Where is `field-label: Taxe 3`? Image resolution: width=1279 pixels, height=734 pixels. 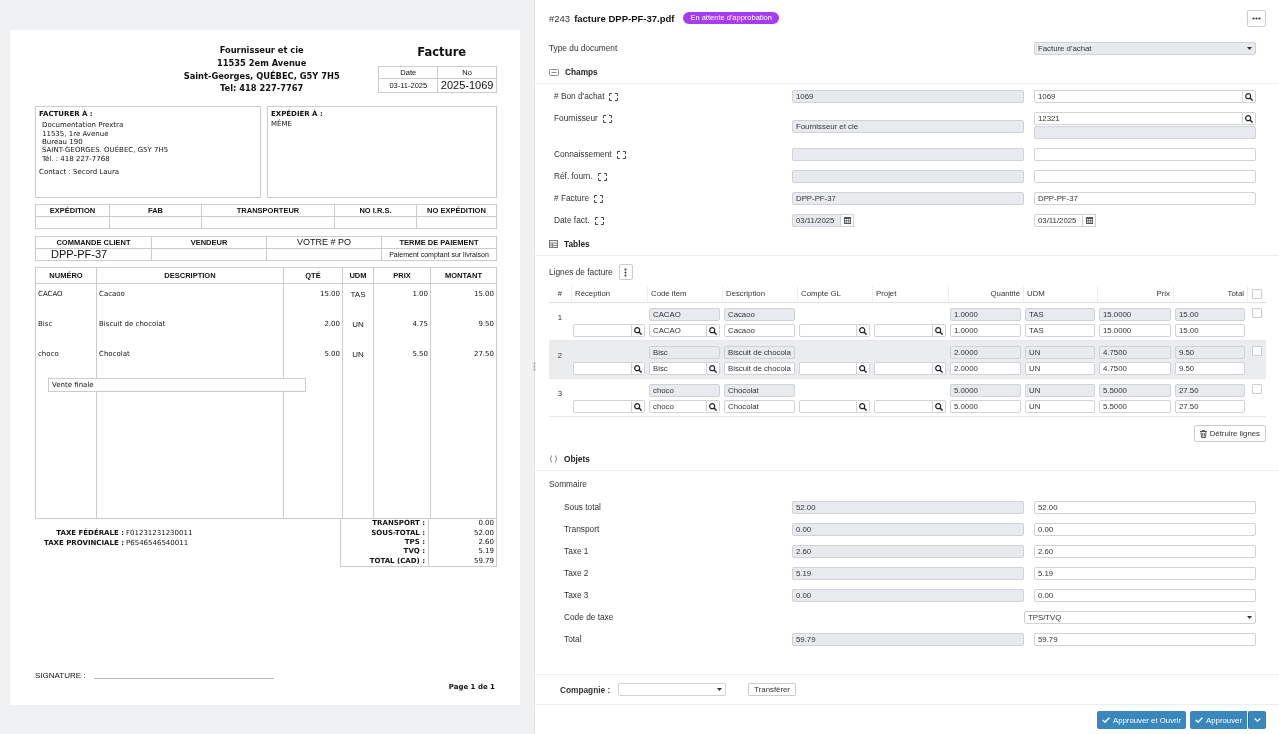
field-label: Taxe 3 is located at coordinates (576, 595).